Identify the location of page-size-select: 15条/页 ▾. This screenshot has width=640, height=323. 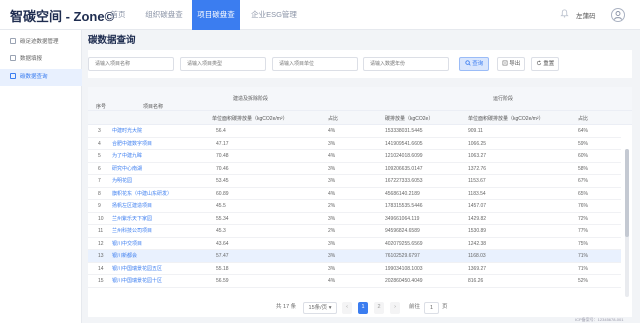
(320, 308).